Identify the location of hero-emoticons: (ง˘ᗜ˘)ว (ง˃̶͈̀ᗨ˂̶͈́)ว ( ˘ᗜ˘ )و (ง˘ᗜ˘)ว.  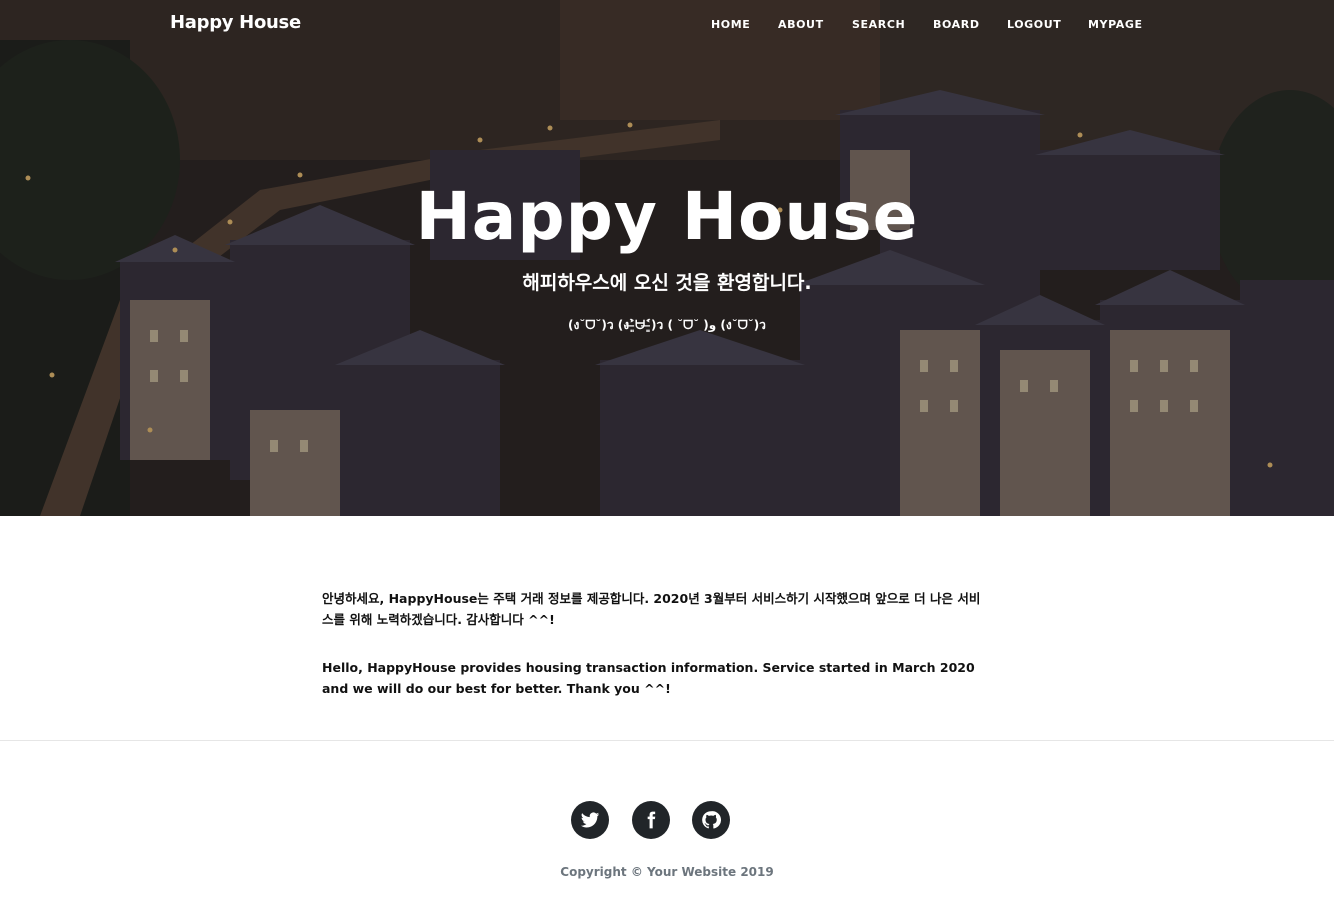
(667, 325).